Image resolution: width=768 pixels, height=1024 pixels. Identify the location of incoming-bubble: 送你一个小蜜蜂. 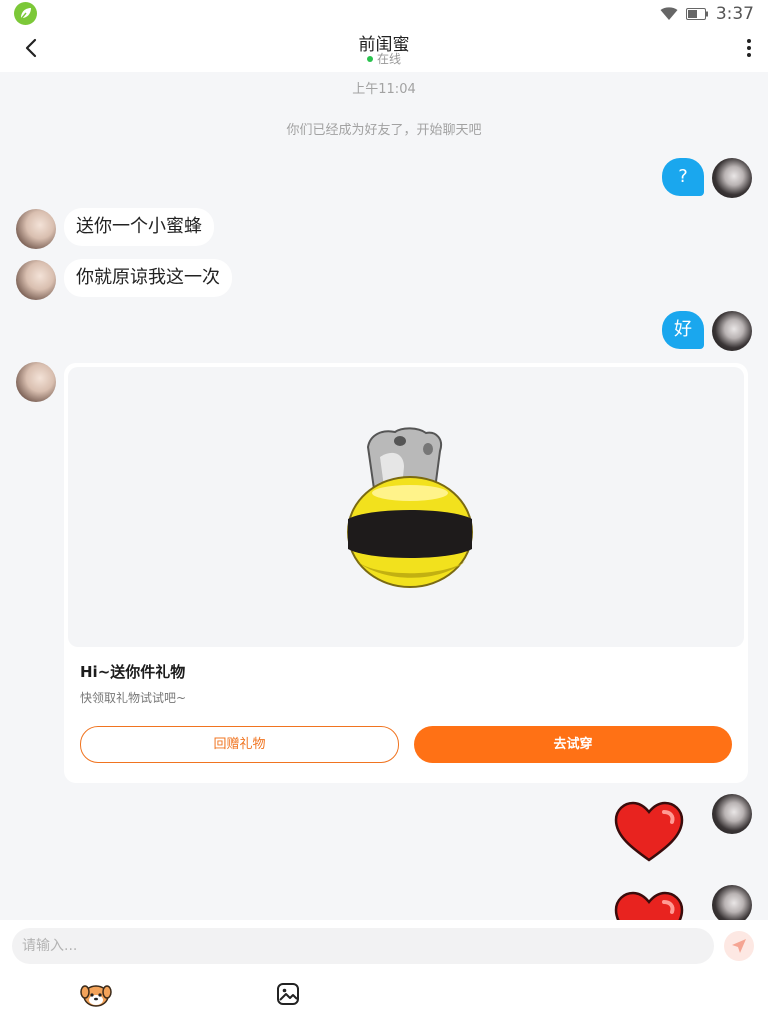
(139, 227).